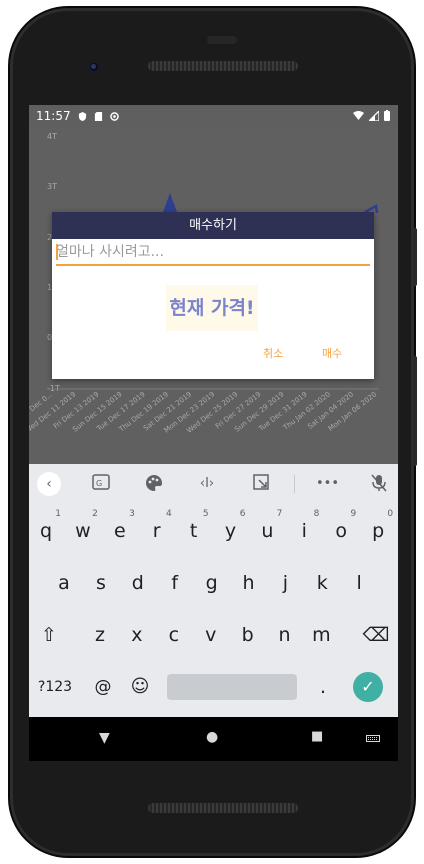  I want to click on key-l: l, so click(359, 583).